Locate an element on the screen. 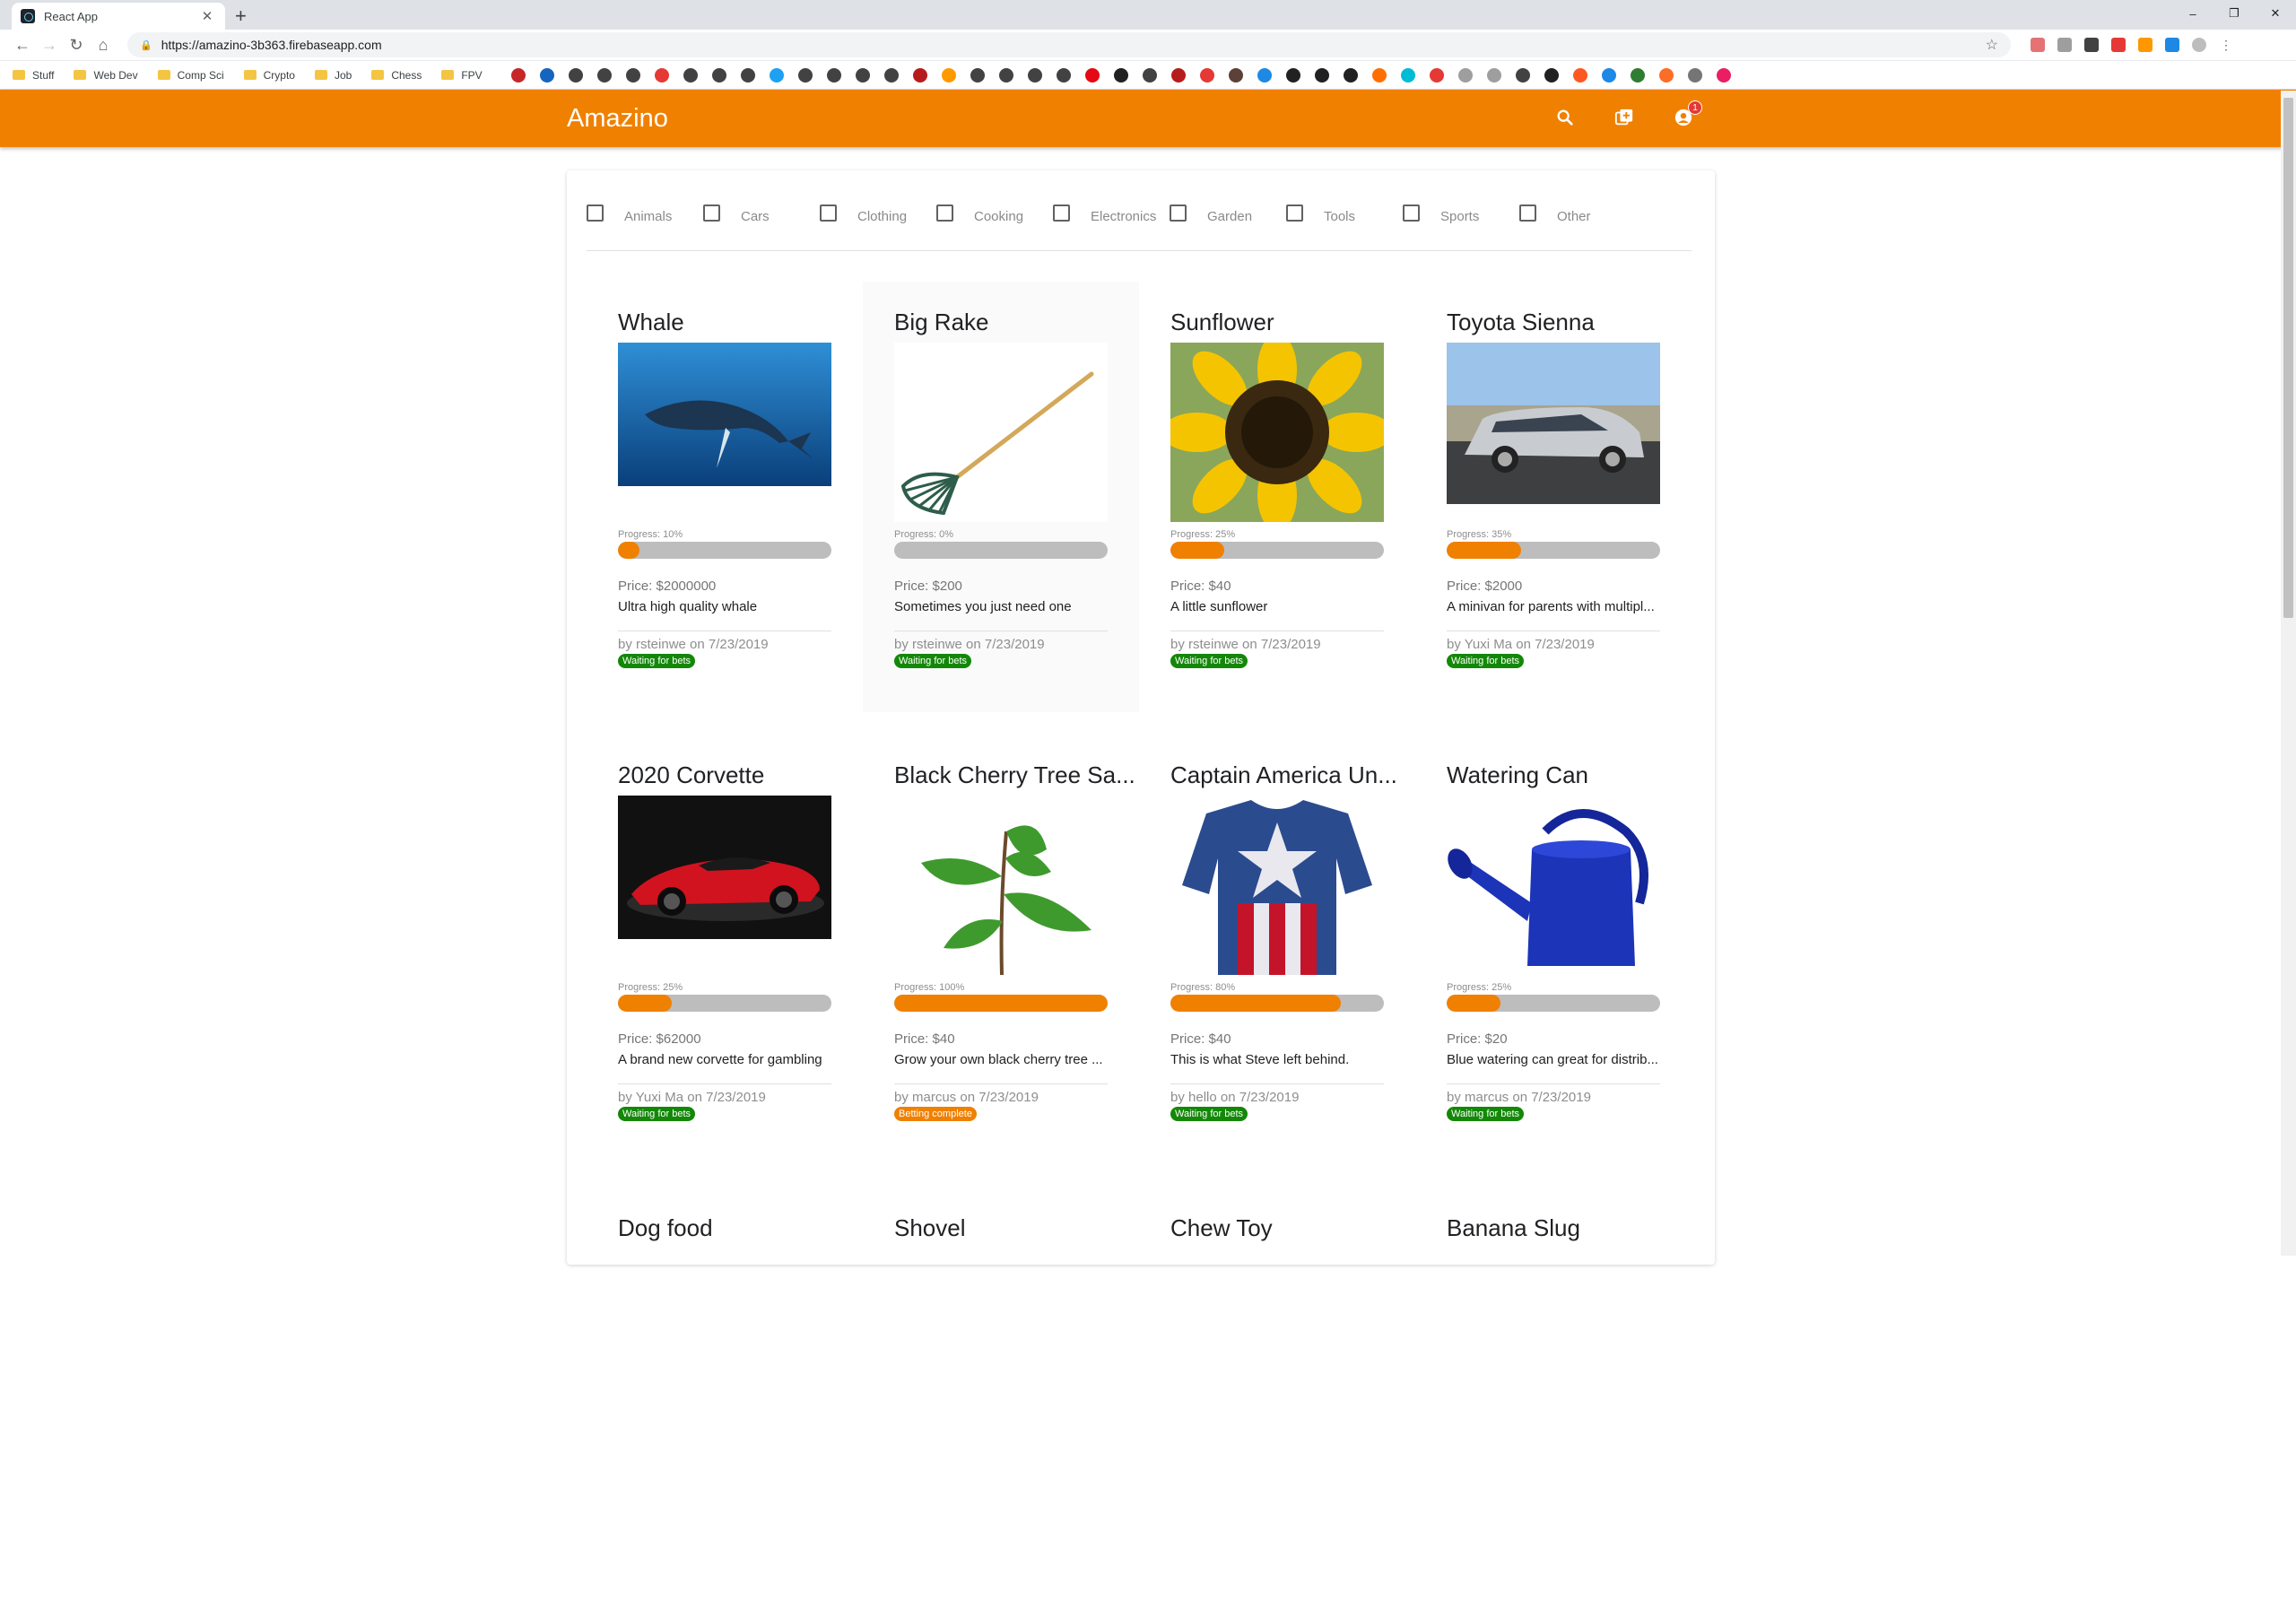 Image resolution: width=2296 pixels, height=1618 pixels. bookmark-folder: Crypto is located at coordinates (269, 75).